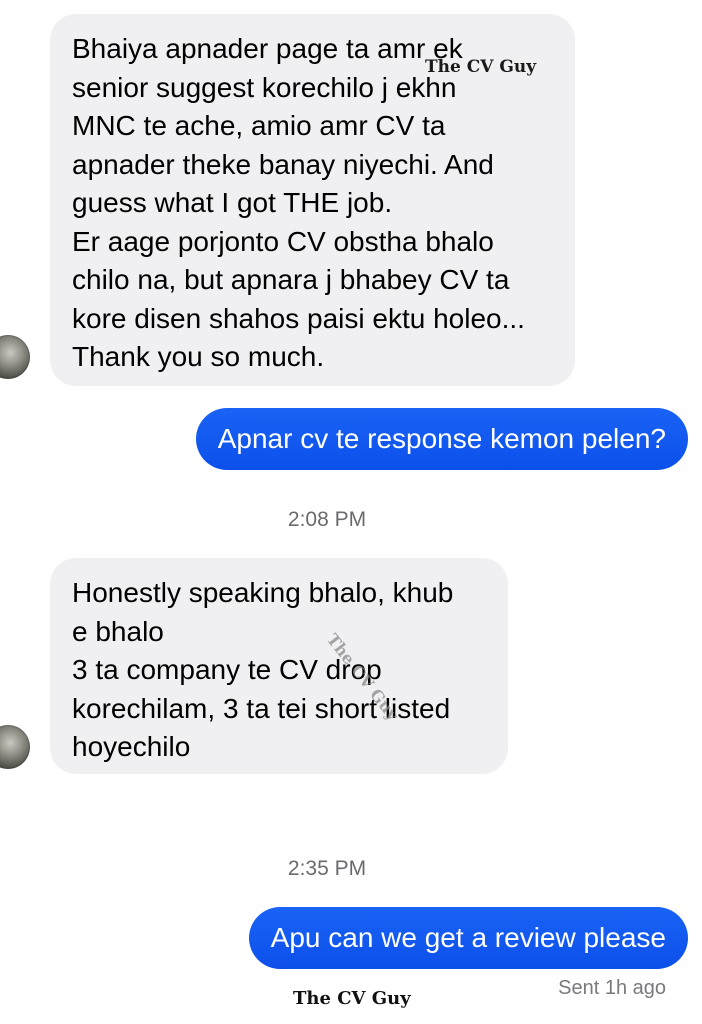  I want to click on message-line: hoyechilo, so click(131, 746).